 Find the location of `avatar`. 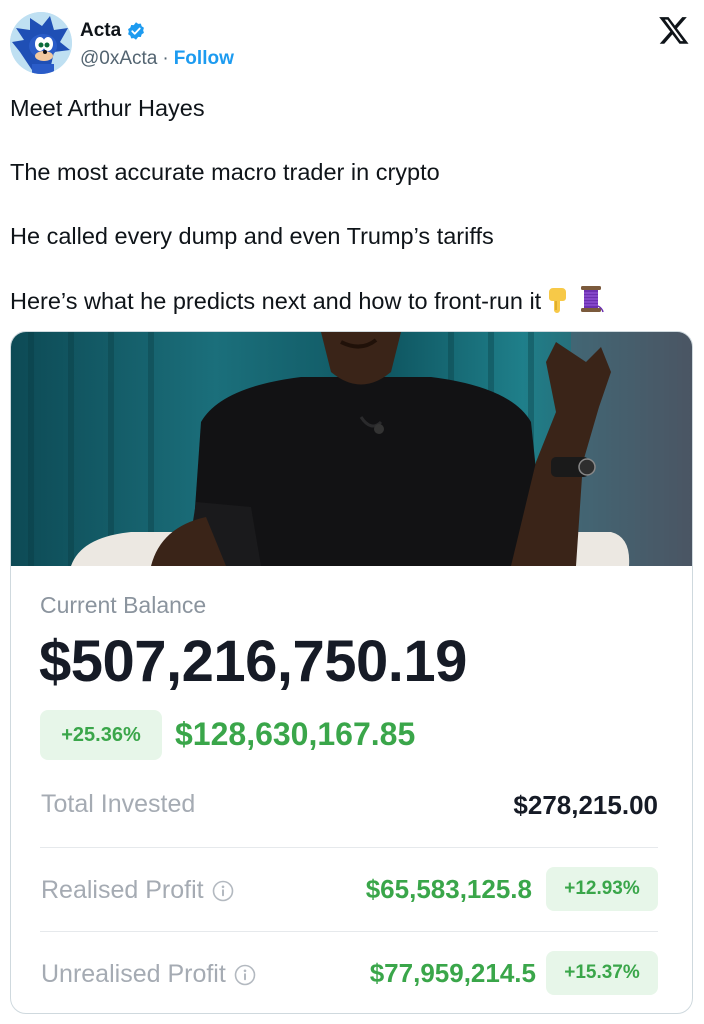

avatar is located at coordinates (41, 43).